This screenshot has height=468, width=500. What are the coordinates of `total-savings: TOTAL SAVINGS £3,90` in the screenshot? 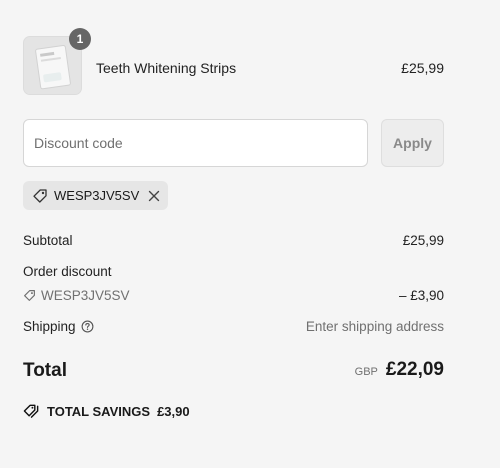 It's located at (106, 411).